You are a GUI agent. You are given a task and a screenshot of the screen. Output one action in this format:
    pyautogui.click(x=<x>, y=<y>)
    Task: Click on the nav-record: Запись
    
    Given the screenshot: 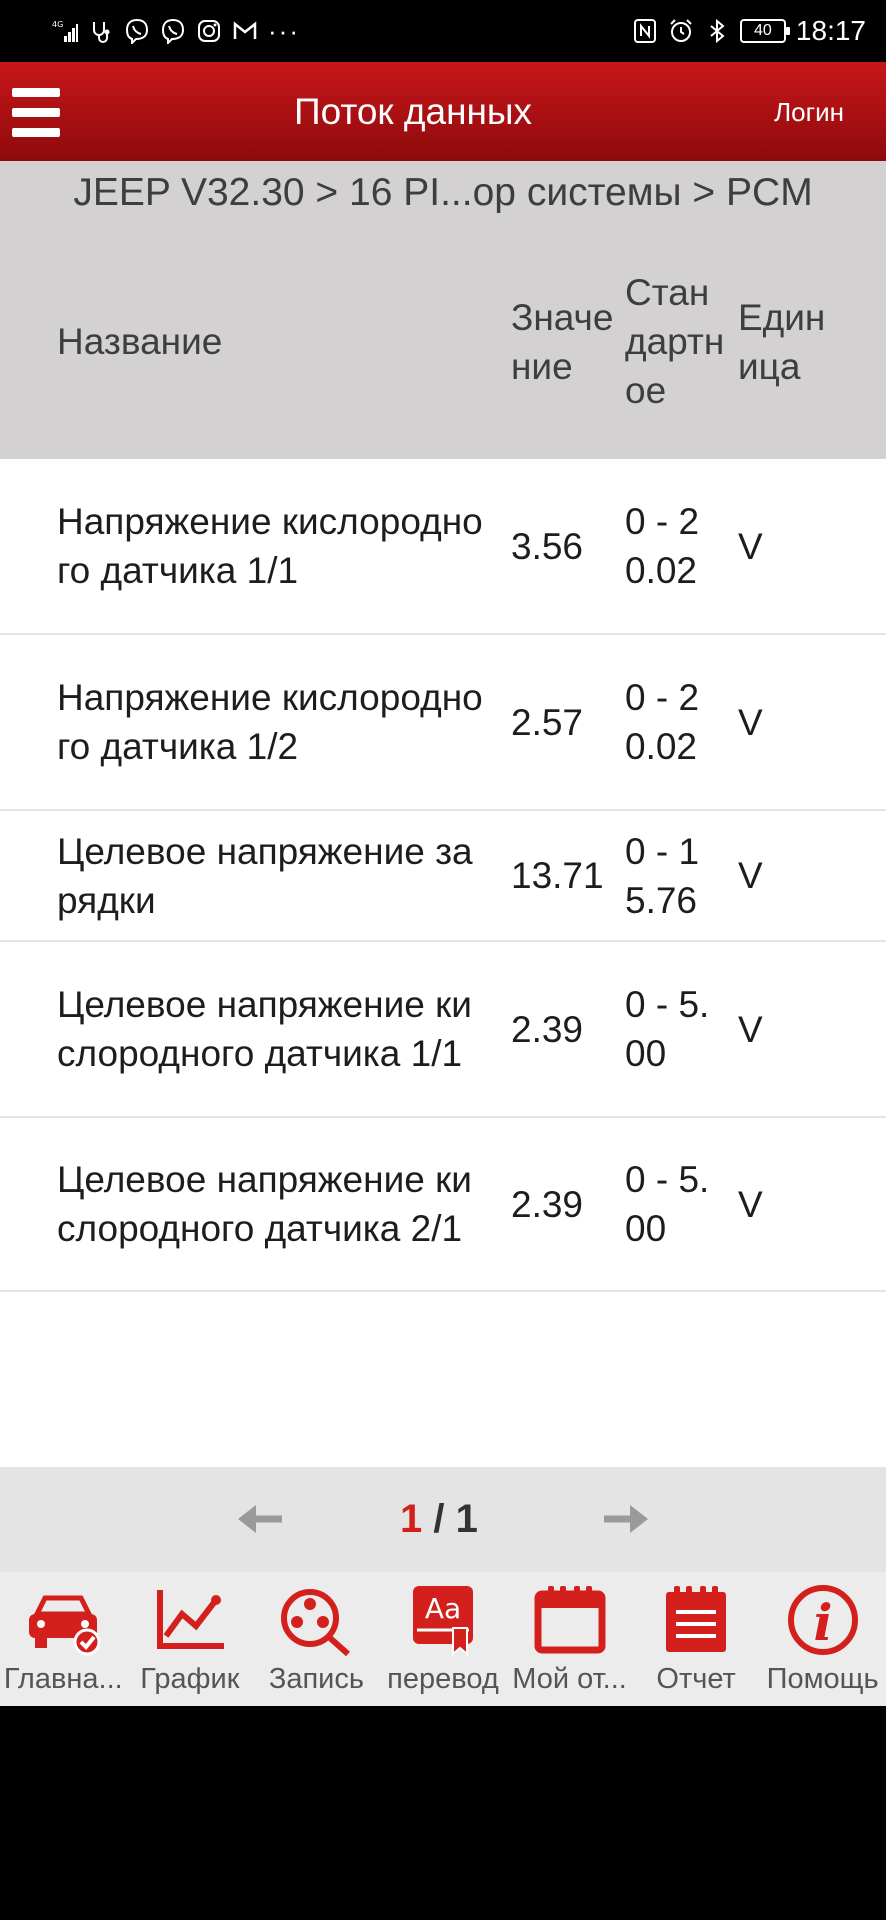 What is the action you would take?
    pyautogui.click(x=316, y=1639)
    